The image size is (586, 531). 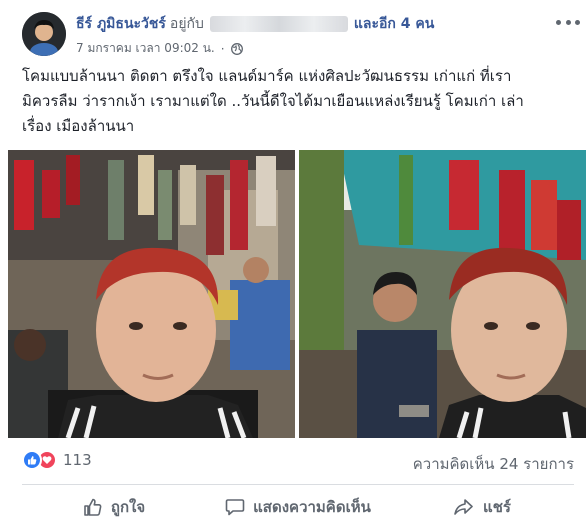 I want to click on and-others-link: และอีก 4 คน, so click(x=394, y=24).